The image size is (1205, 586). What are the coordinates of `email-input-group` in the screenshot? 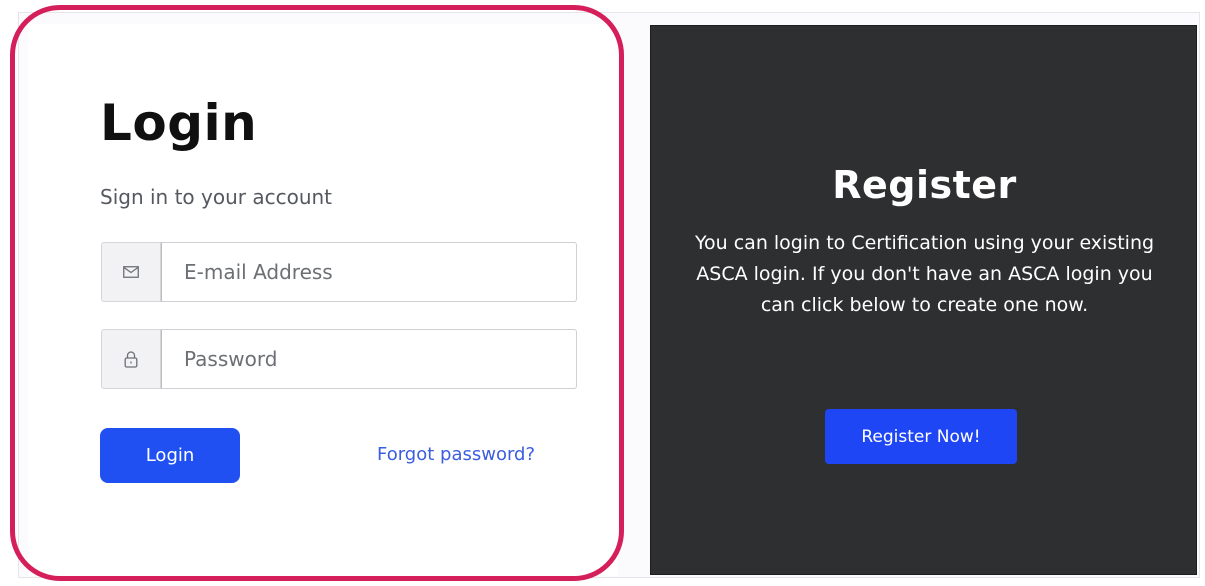 It's located at (339, 272).